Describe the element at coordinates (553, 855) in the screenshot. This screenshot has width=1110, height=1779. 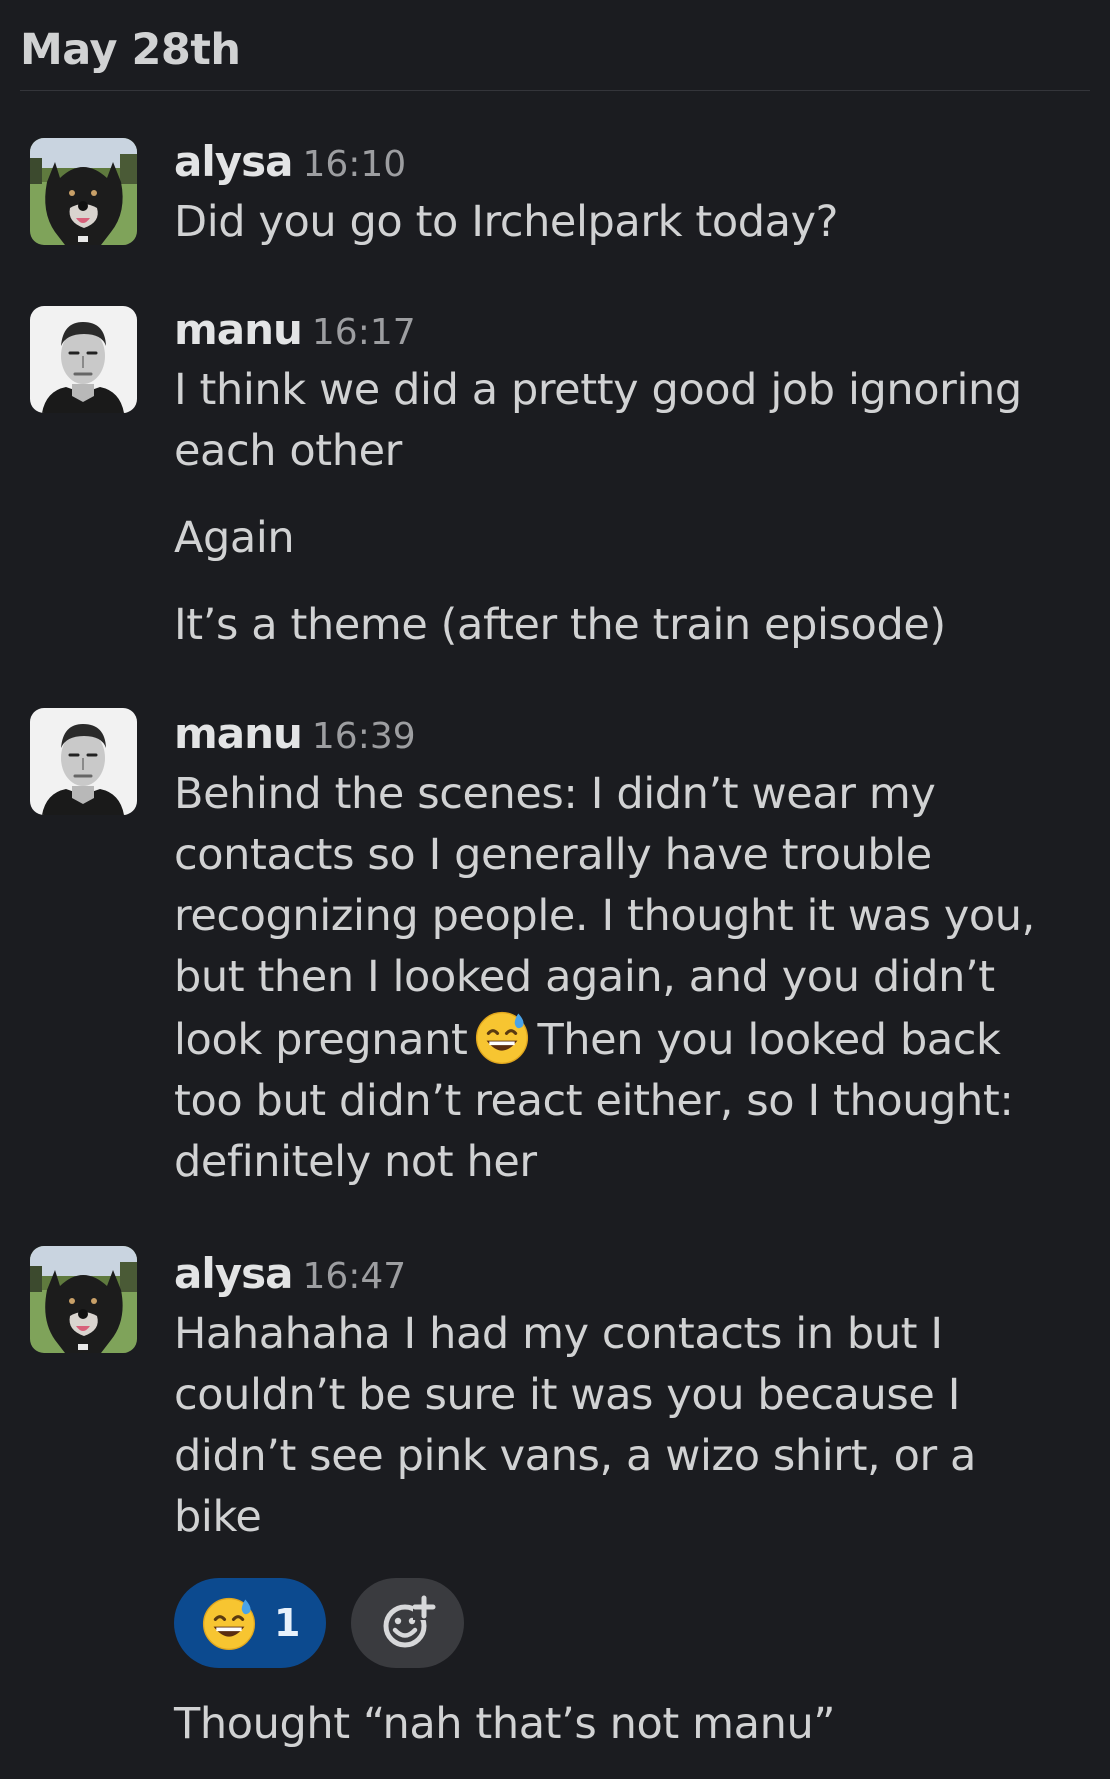
I see `message-text-line: contacts so I generally have trouble` at that location.